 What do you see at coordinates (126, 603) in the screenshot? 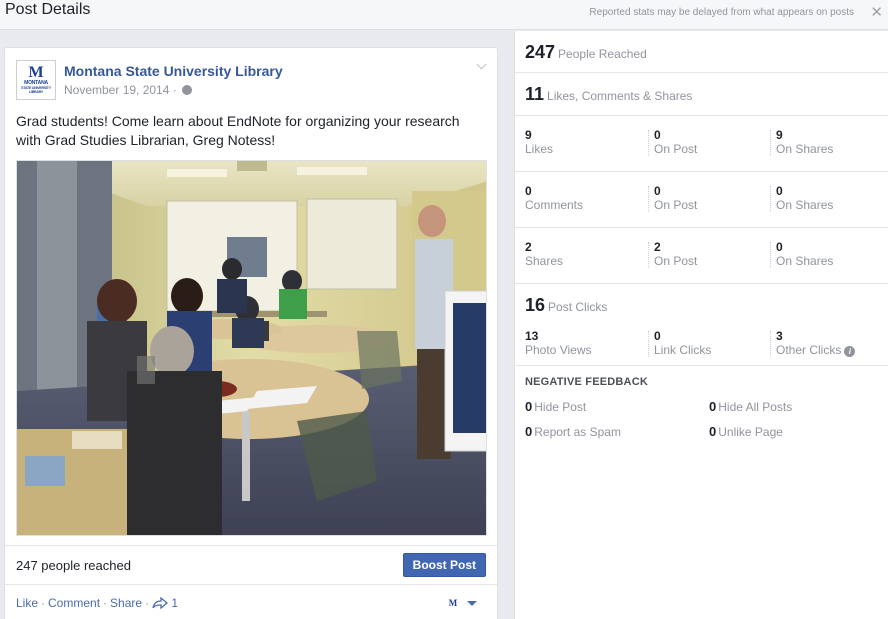
I see `share-link: Share` at bounding box center [126, 603].